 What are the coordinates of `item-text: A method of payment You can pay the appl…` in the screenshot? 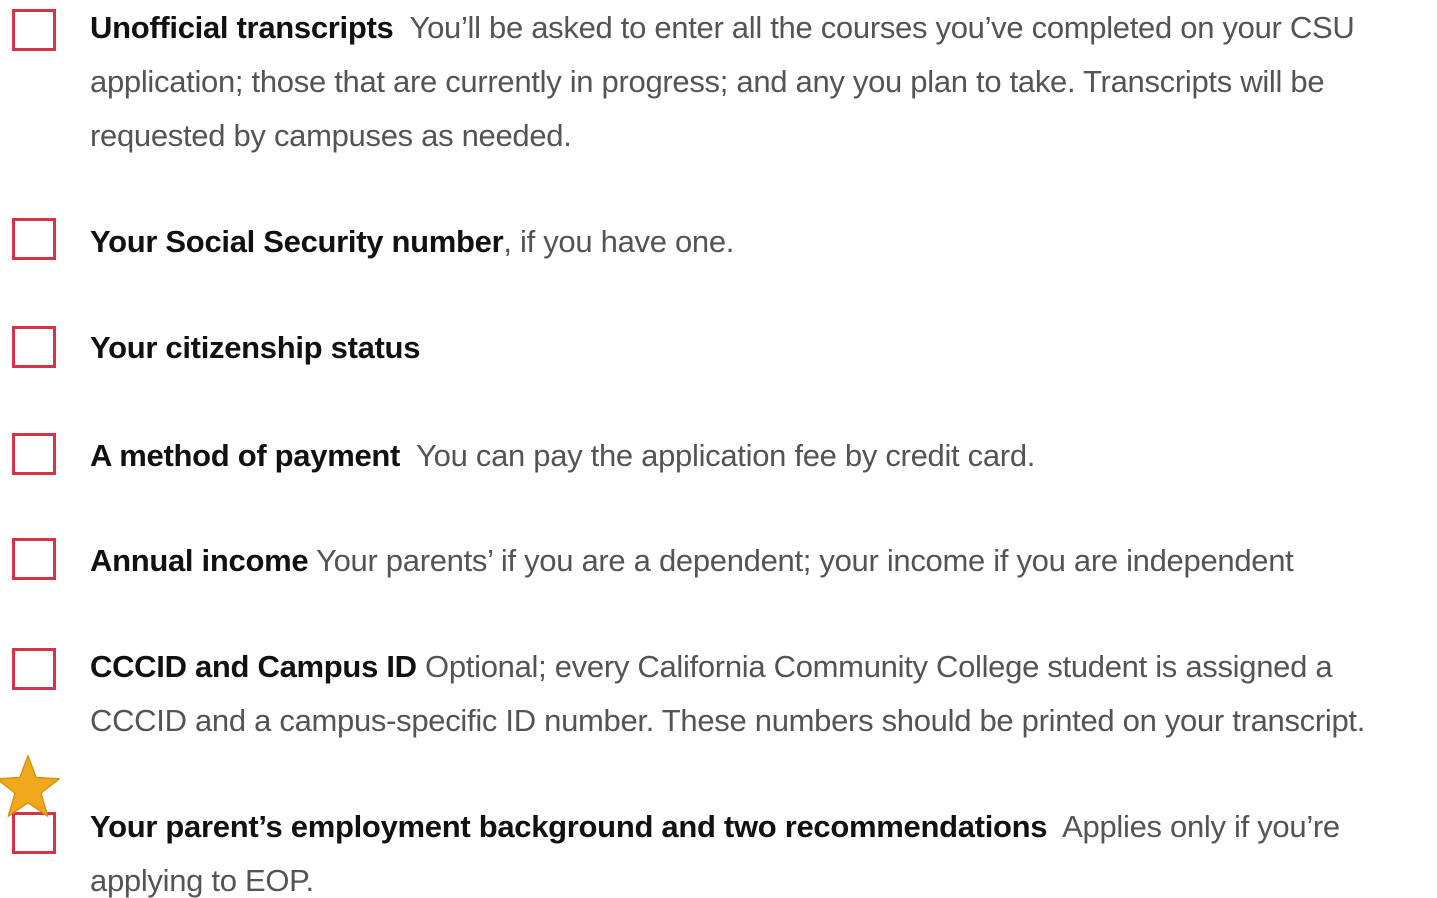 It's located at (760, 456).